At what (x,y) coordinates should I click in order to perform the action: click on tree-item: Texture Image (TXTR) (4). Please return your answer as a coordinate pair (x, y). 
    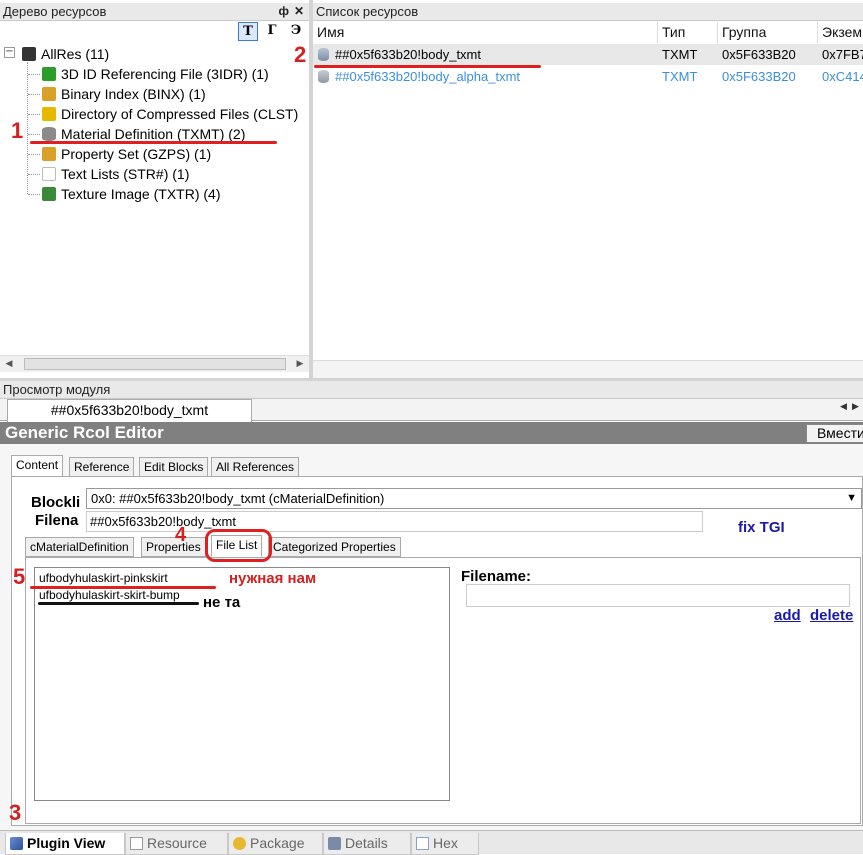
    Looking at the image, I should click on (131, 194).